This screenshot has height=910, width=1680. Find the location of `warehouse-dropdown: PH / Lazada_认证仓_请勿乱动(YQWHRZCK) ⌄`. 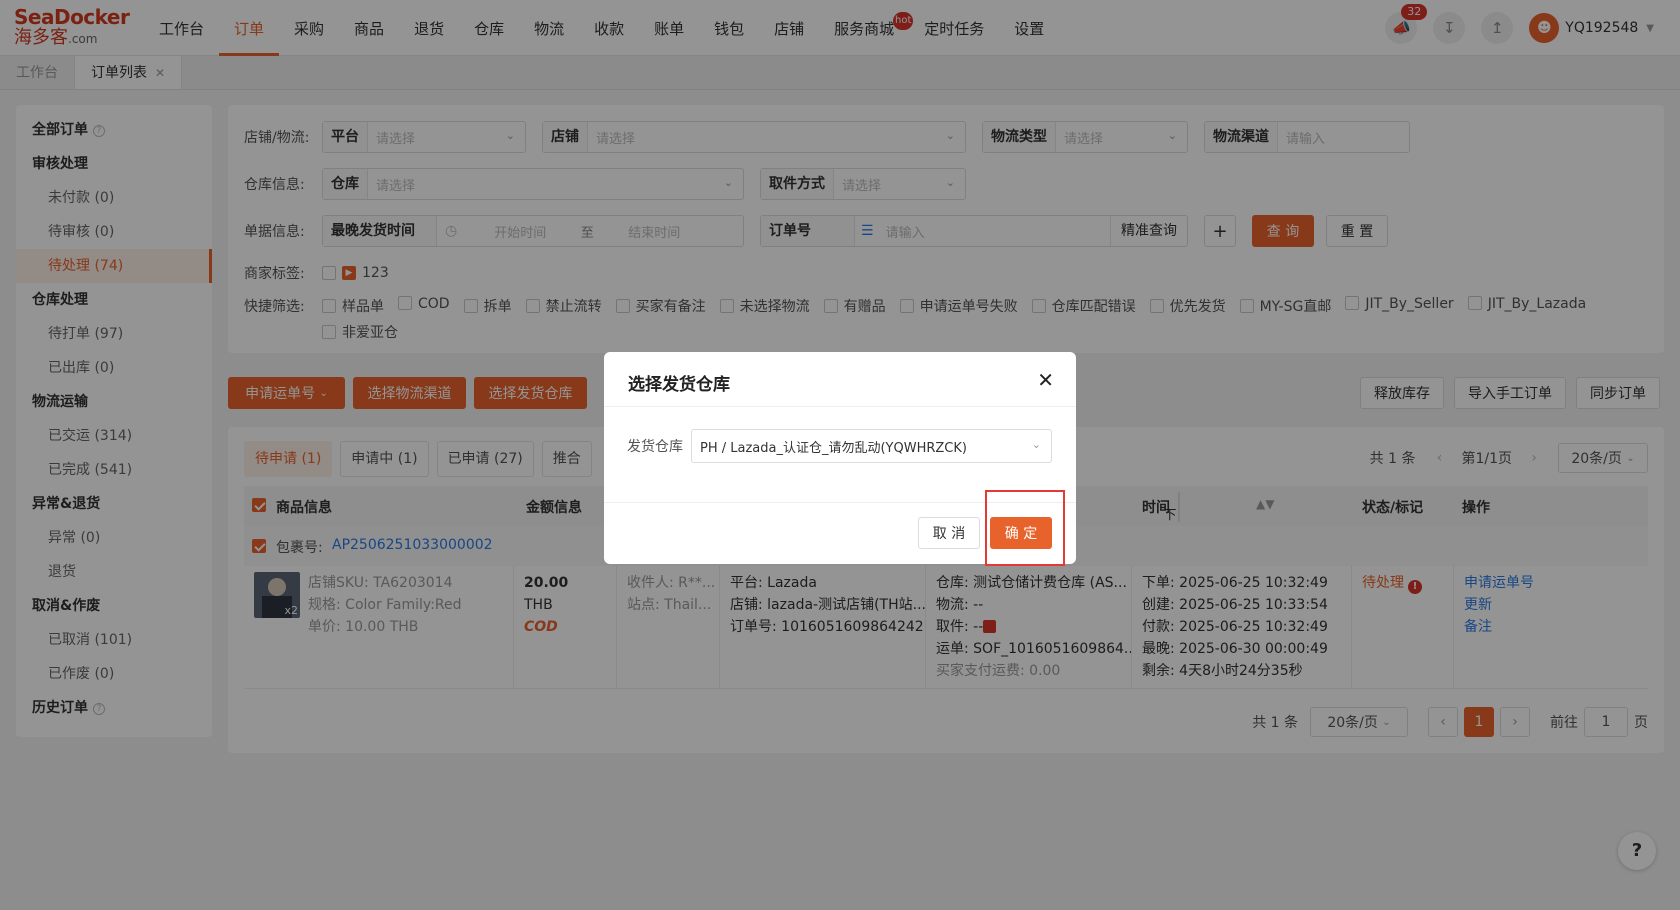

warehouse-dropdown: PH / Lazada_认证仓_请勿乱动(YQWHRZCK) ⌄ is located at coordinates (871, 446).